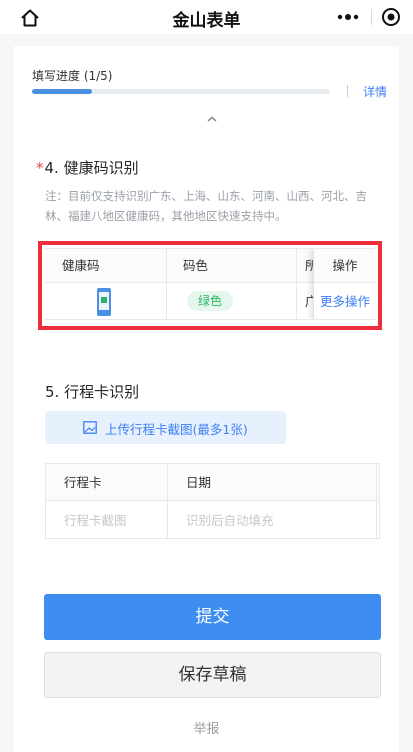 The height and width of the screenshot is (752, 413). Describe the element at coordinates (371, 17) in the screenshot. I see `capsule-divider` at that location.